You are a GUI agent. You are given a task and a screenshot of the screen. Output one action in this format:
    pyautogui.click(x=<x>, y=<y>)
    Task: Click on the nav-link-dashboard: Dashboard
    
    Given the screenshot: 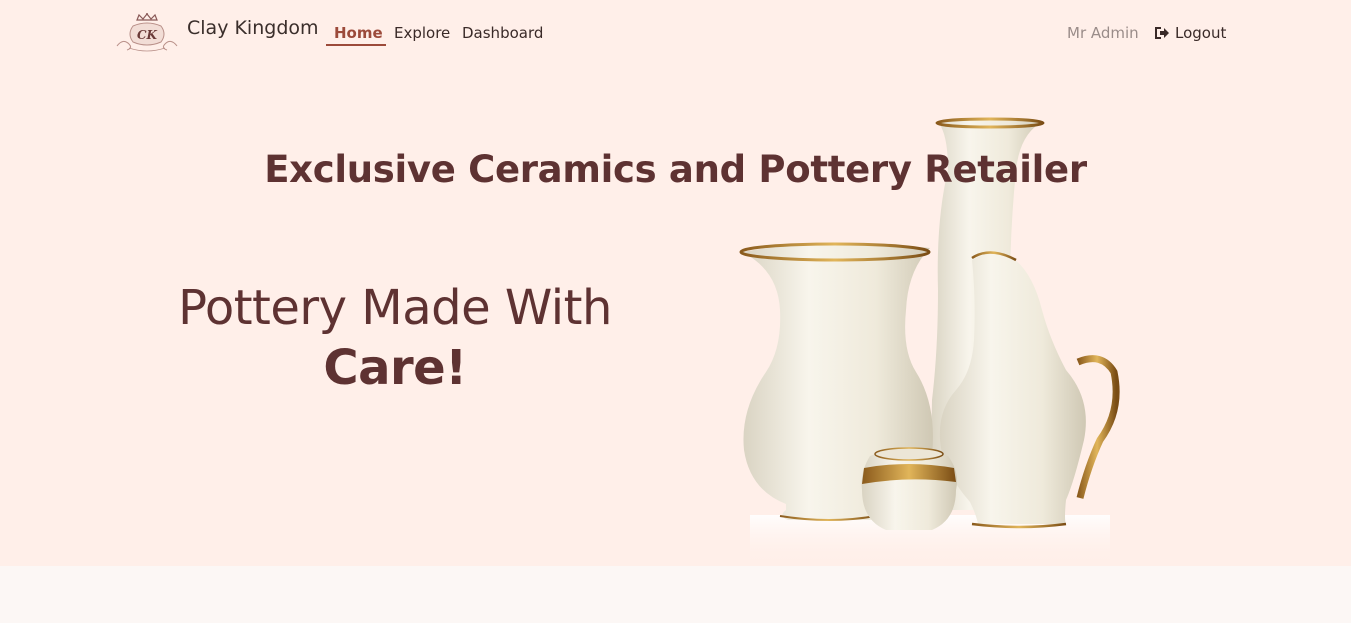 What is the action you would take?
    pyautogui.click(x=502, y=33)
    